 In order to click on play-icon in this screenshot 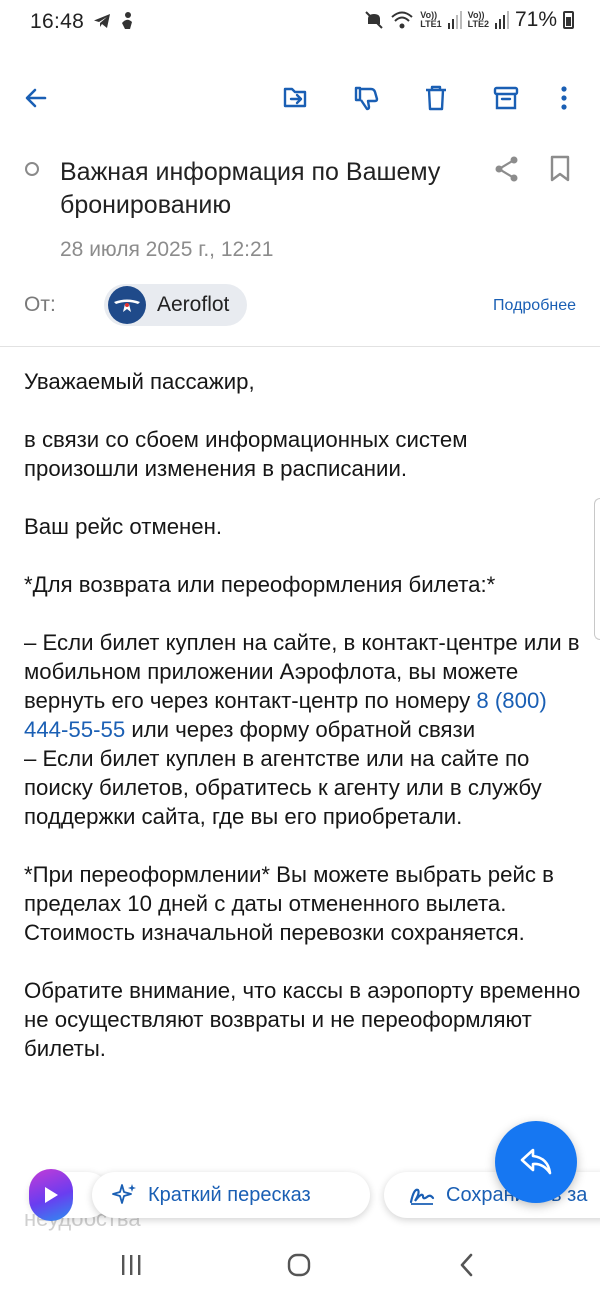, I will do `click(51, 1195)`.